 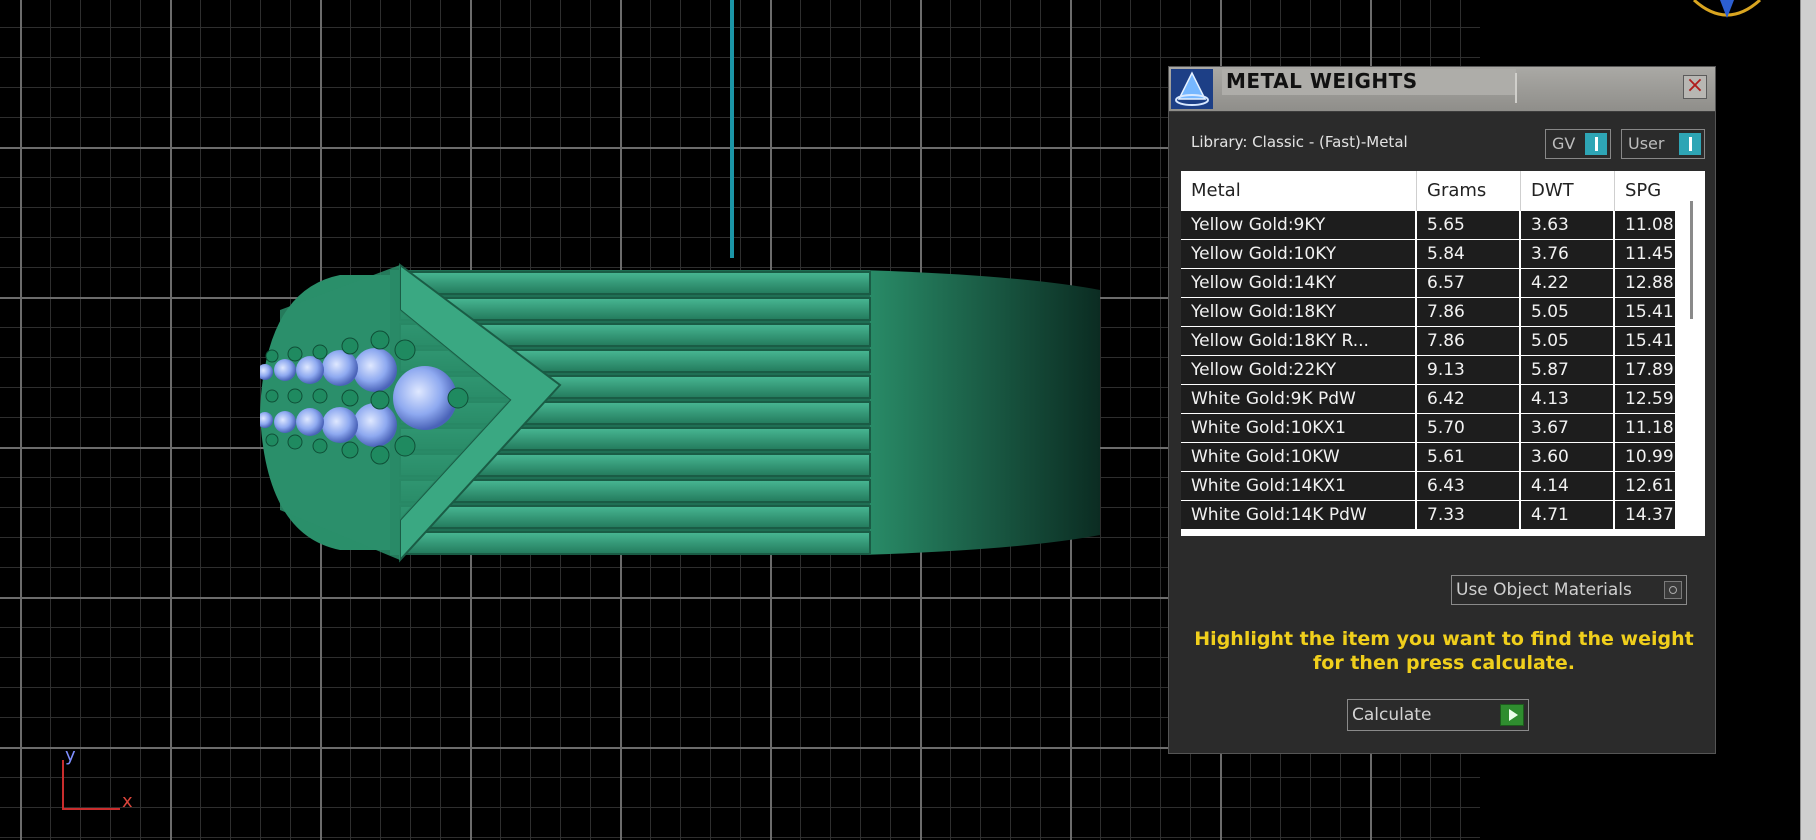 I want to click on calculate-button: Calculate, so click(x=1438, y=715).